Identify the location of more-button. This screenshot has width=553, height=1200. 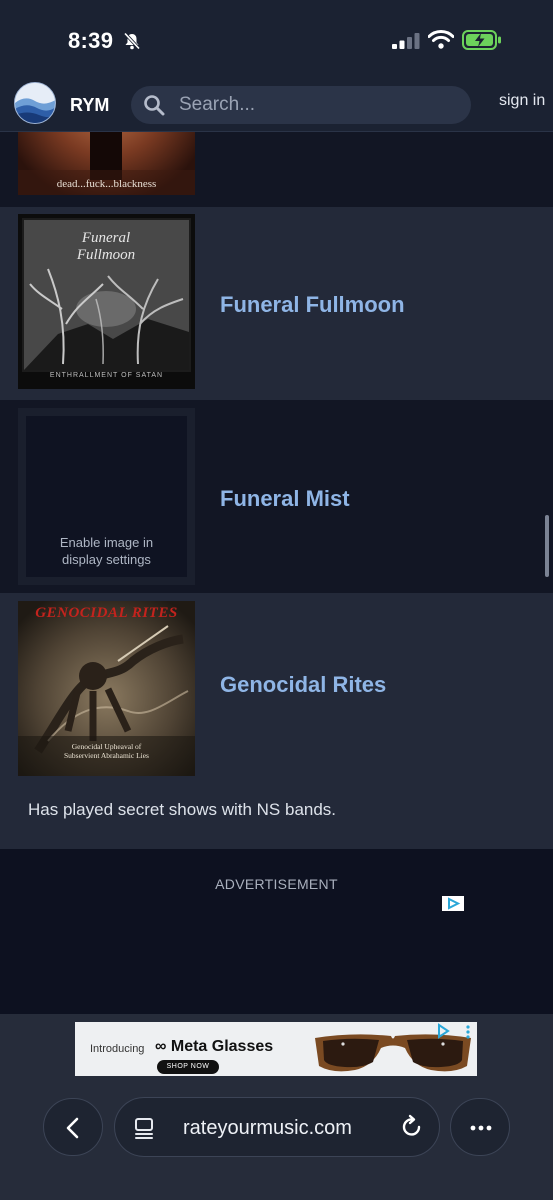
(480, 1127).